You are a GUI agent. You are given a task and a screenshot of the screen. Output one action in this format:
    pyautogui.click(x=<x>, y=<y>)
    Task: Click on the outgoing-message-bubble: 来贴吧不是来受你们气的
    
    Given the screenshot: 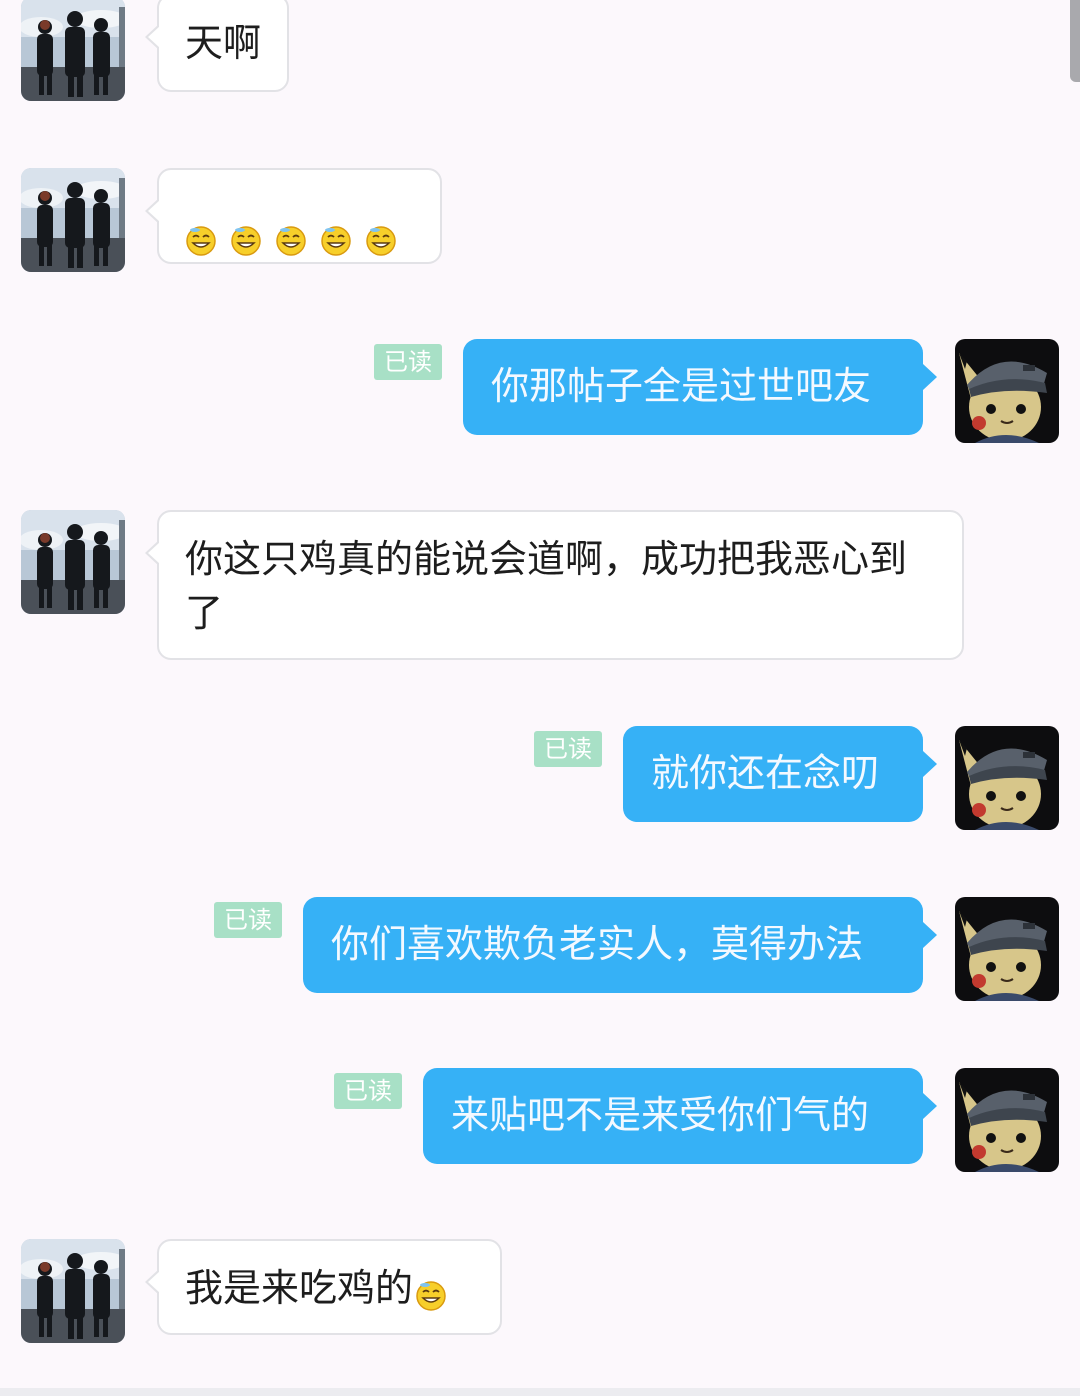 What is the action you would take?
    pyautogui.click(x=680, y=1116)
    